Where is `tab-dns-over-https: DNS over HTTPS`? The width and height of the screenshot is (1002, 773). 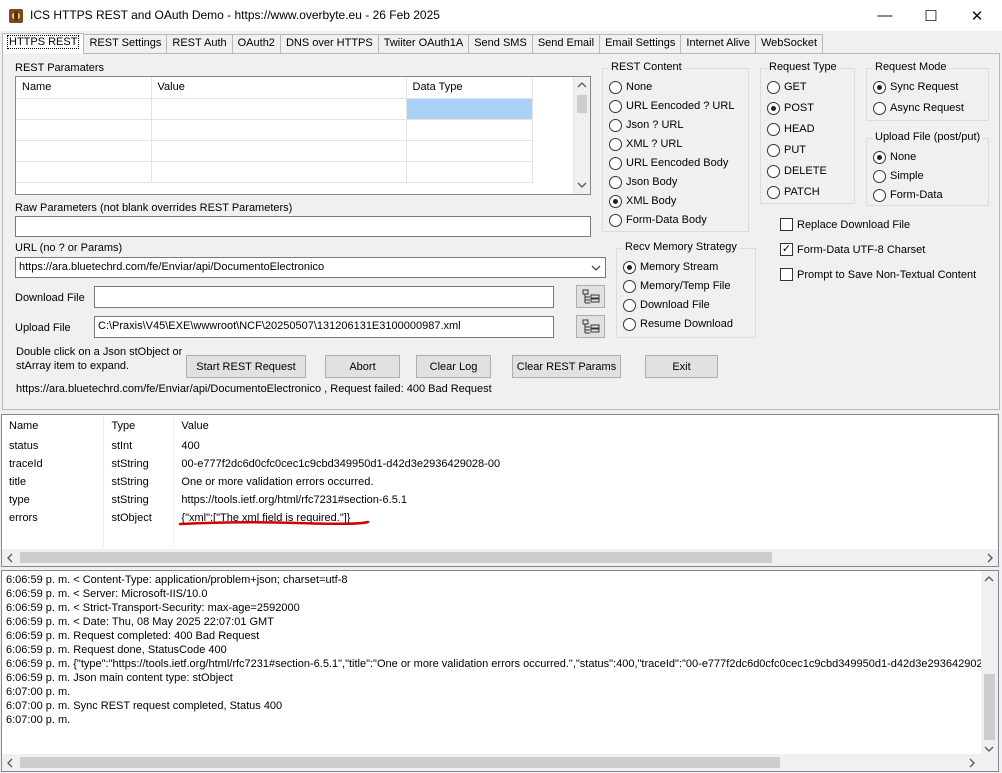 tab-dns-over-https: DNS over HTTPS is located at coordinates (329, 43).